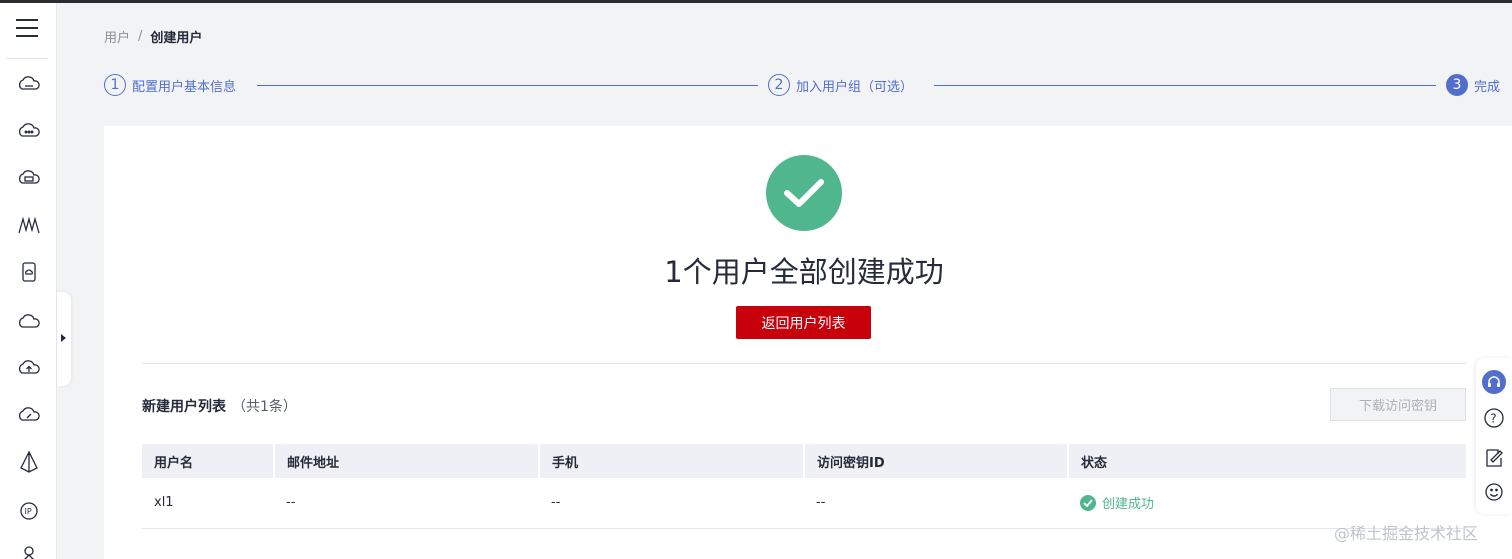 This screenshot has height=559, width=1512. Describe the element at coordinates (1406, 533) in the screenshot. I see `watermark: @稀土掘金技术社区` at that location.